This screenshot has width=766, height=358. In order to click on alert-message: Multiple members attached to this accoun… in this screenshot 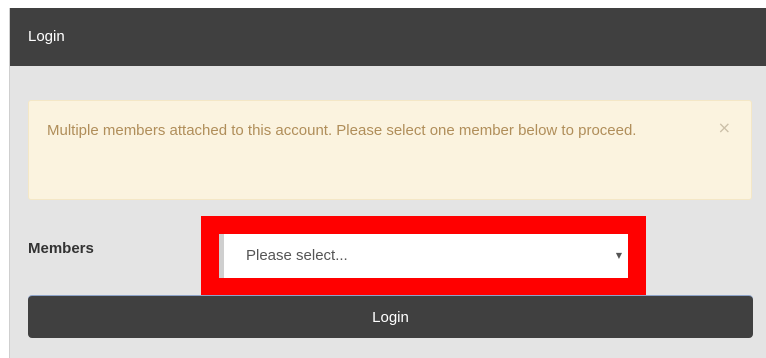, I will do `click(342, 130)`.